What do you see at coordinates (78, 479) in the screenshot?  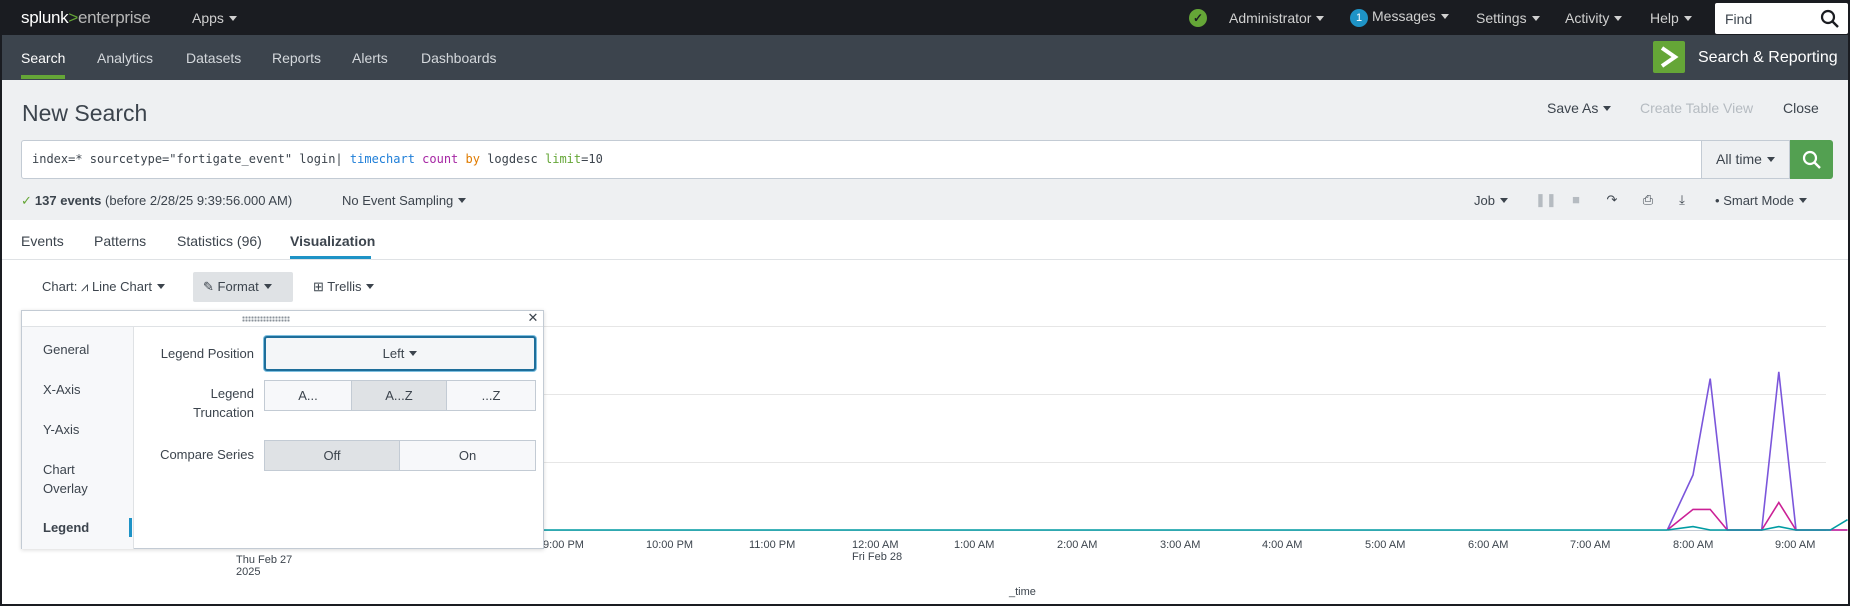 I see `format-nav-chart-overlay: Chart Overlay` at bounding box center [78, 479].